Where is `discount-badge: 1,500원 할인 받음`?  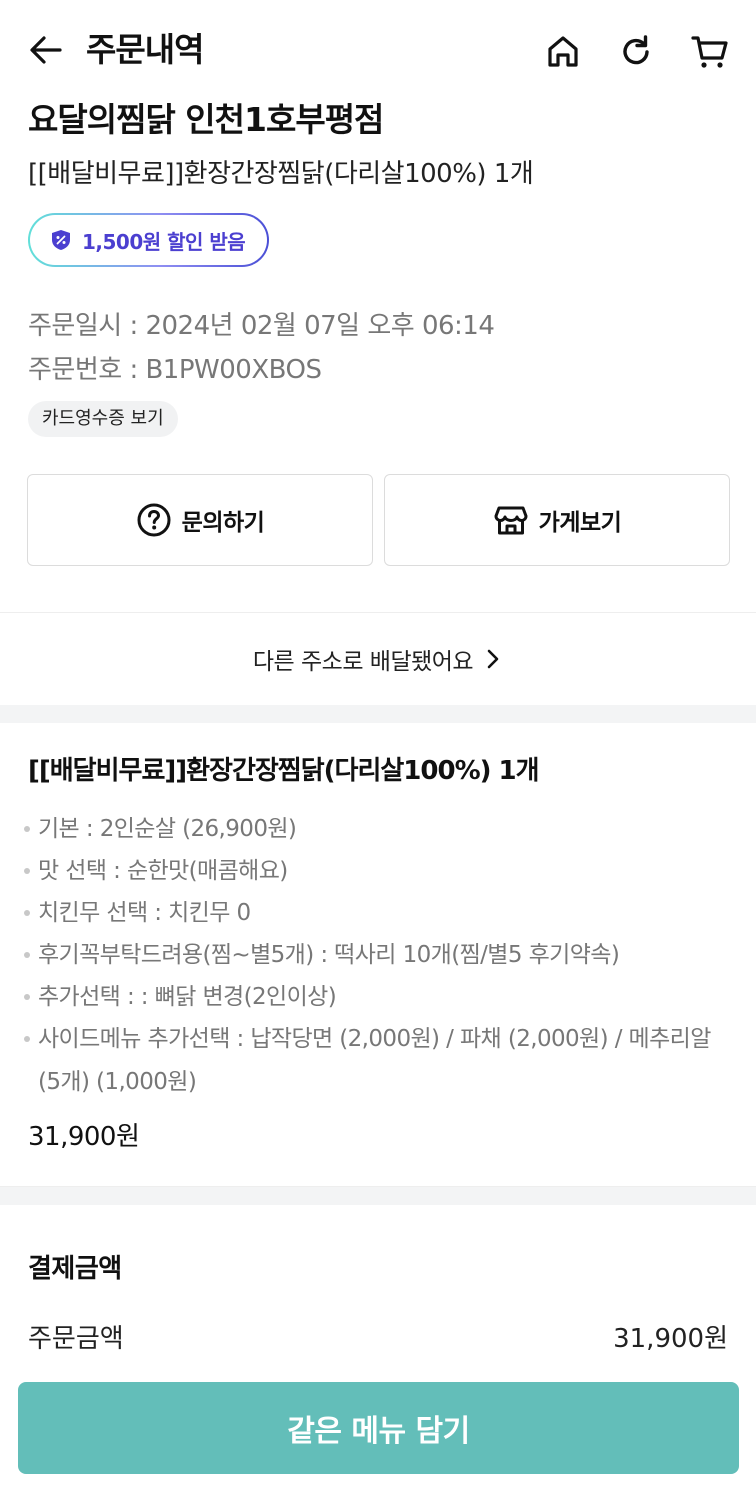 discount-badge: 1,500원 할인 받음 is located at coordinates (148, 240).